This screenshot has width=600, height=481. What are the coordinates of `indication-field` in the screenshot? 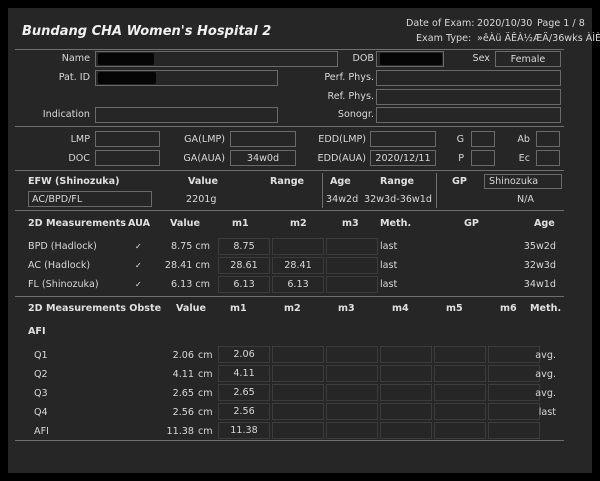 It's located at (186, 115).